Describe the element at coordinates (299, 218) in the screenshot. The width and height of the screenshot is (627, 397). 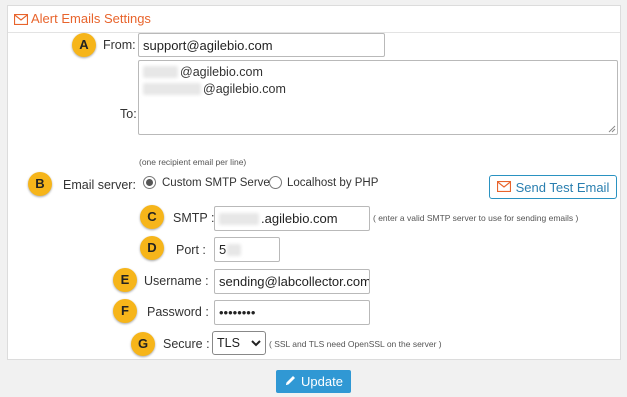
I see `smtp-value: .agilebio.com` at that location.